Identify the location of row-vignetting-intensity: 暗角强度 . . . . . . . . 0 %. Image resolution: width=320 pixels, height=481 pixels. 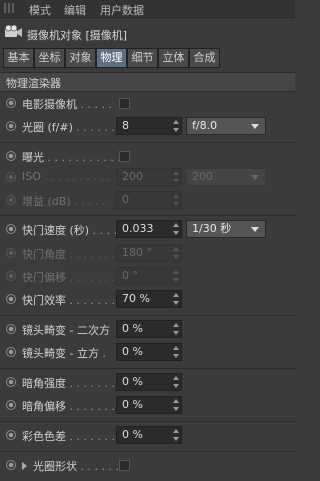
(147, 383).